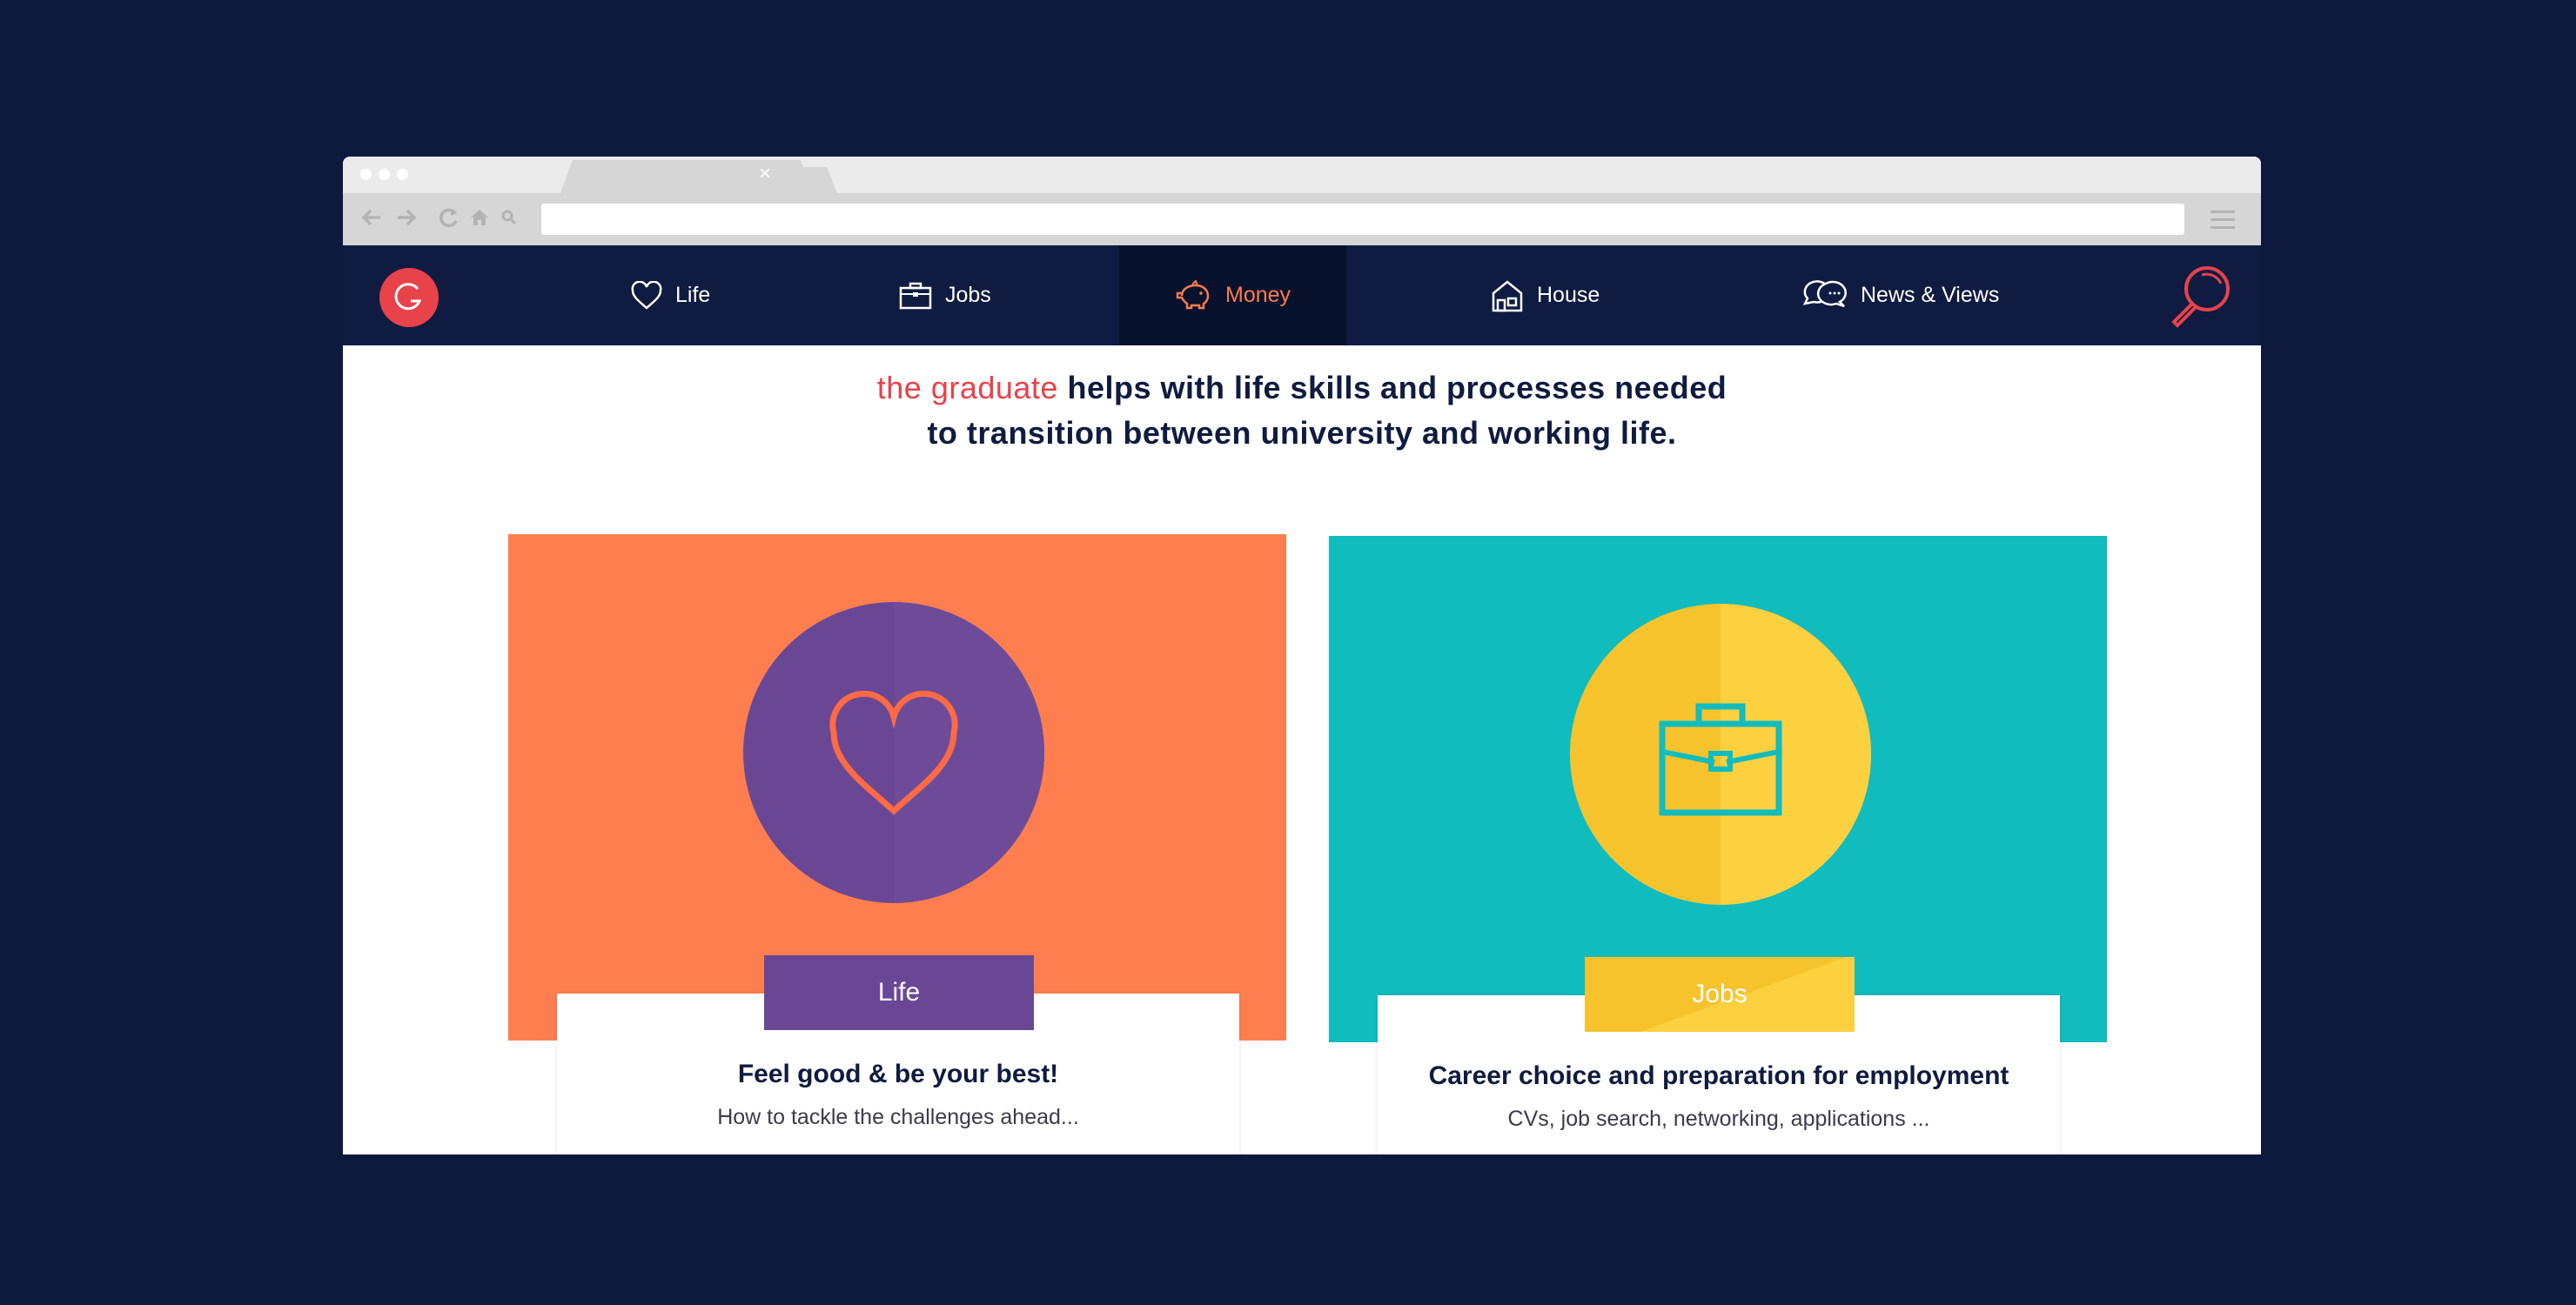  I want to click on nav-item-money: Money, so click(1233, 295).